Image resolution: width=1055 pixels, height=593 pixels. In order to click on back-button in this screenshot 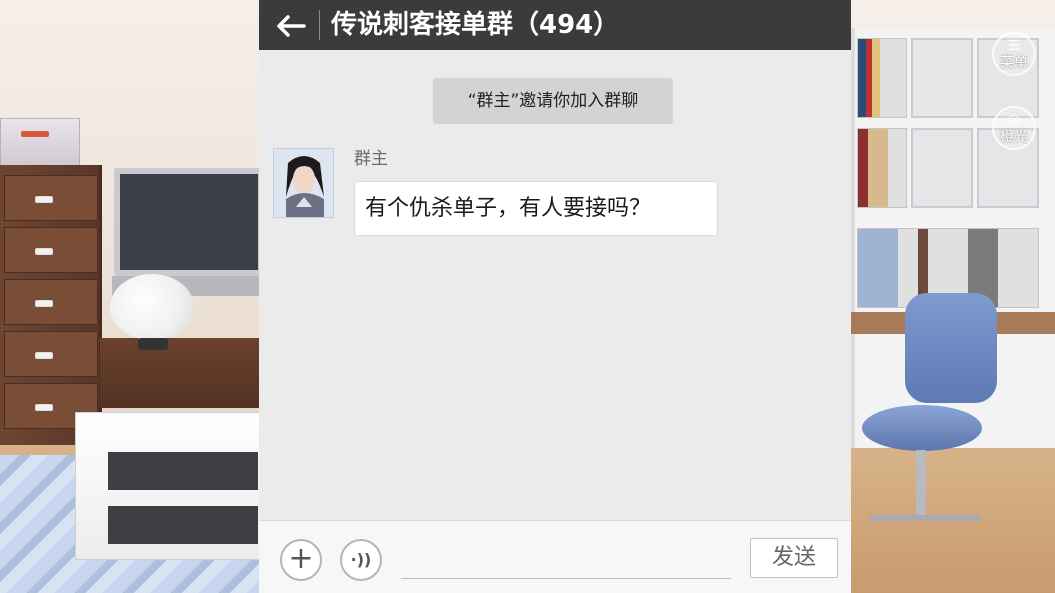, I will do `click(291, 25)`.